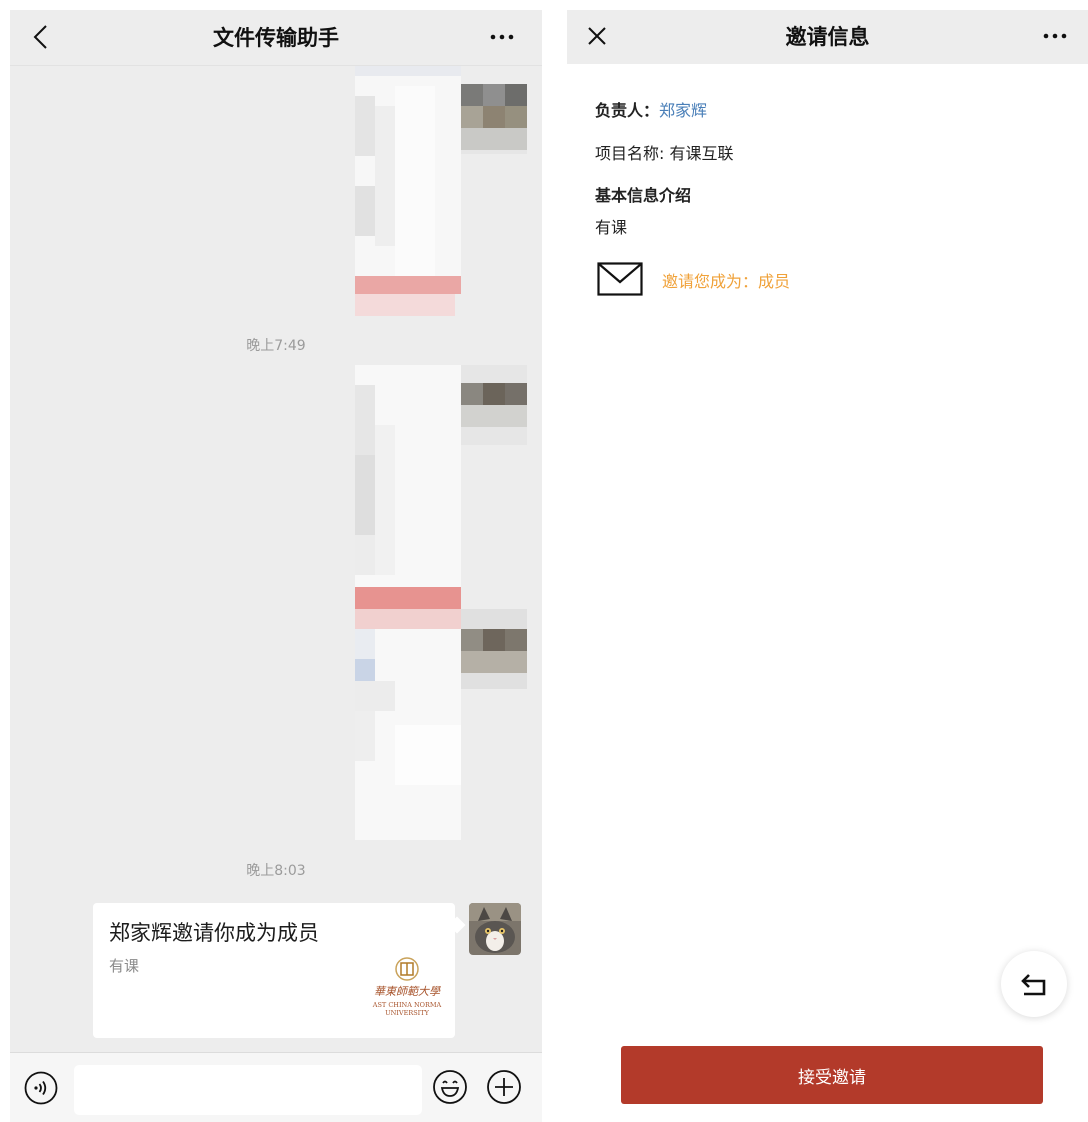 The width and height of the screenshot is (1088, 1122). I want to click on chat-input-bar, so click(276, 1087).